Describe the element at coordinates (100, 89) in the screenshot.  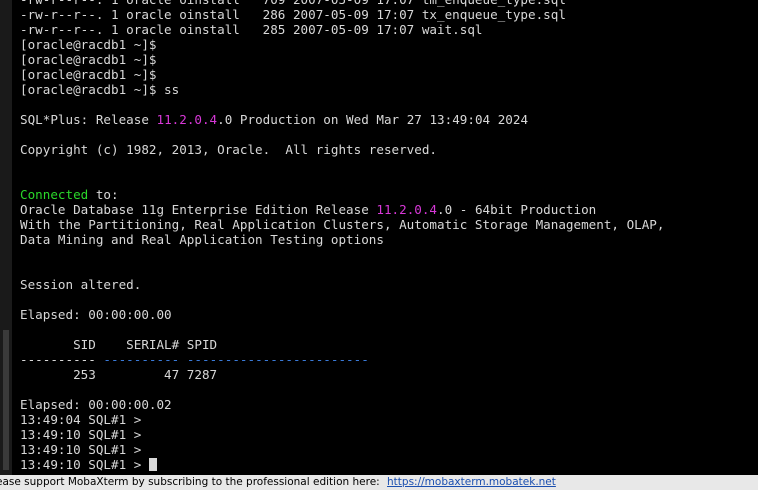
I see `terminal-text: [oracle@racdb1 ~]$ ss` at that location.